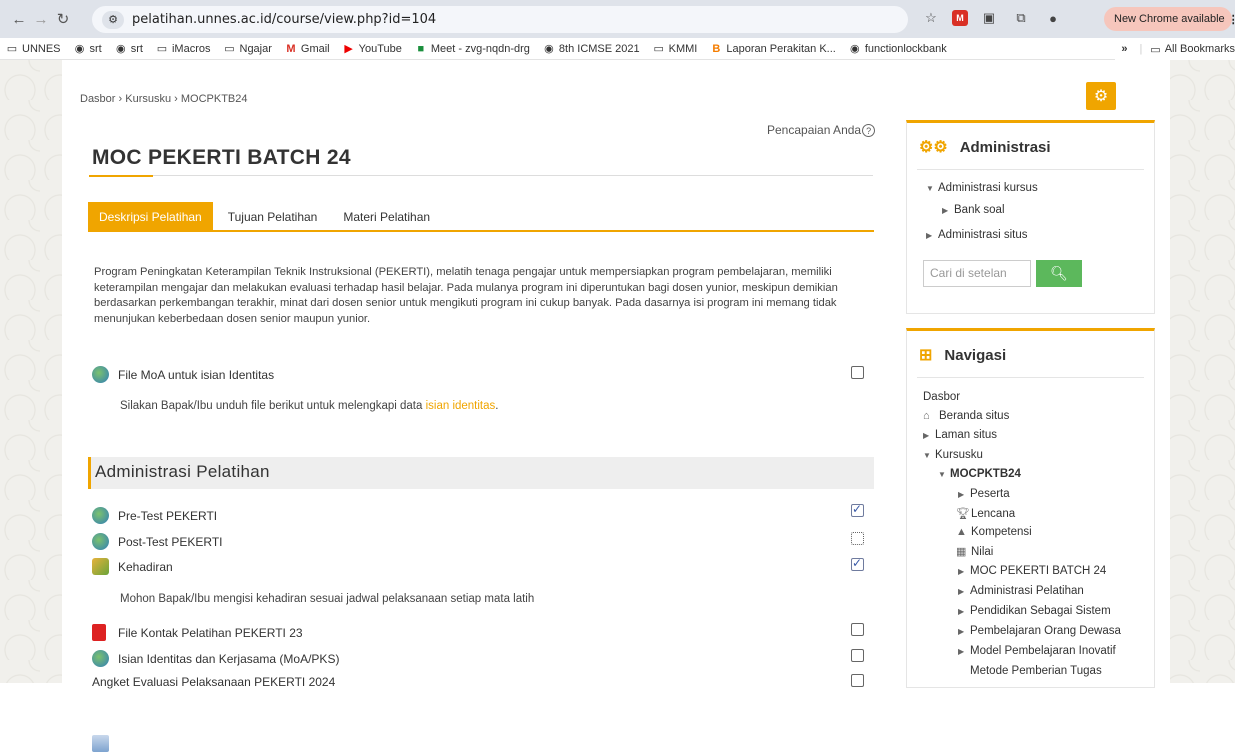 This screenshot has width=1235, height=752. What do you see at coordinates (273, 217) in the screenshot?
I see `tab-tujuan: Tujuan Pelatihan` at bounding box center [273, 217].